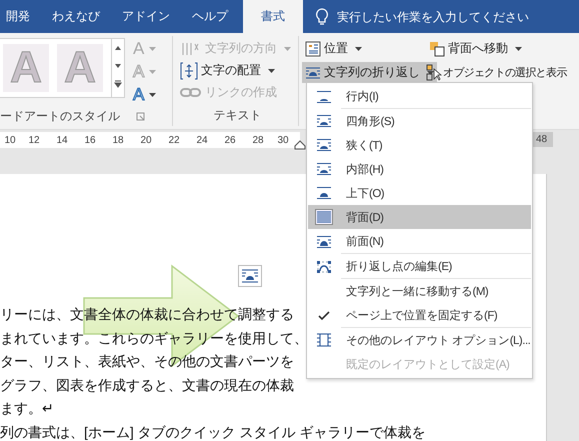 This screenshot has width=579, height=441. Describe the element at coordinates (154, 338) in the screenshot. I see `body-text-line: まれています。これらのギャラリーを使用して、` at that location.